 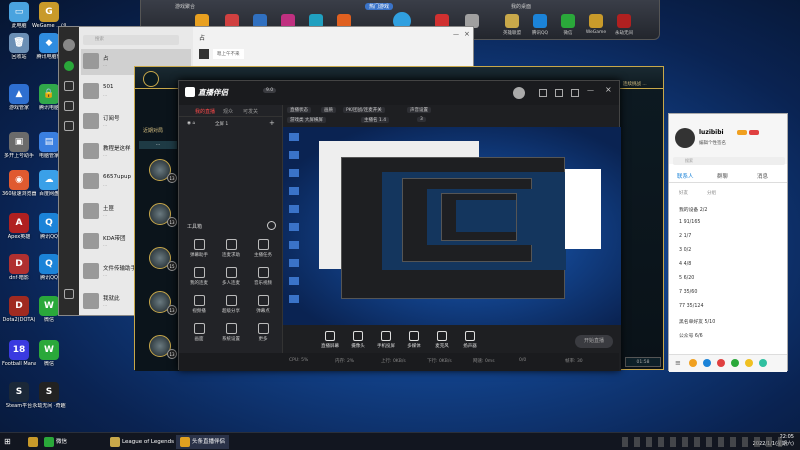 What do you see at coordinates (263, 276) in the screenshot?
I see `tool-button: 音乐视频` at bounding box center [263, 276].